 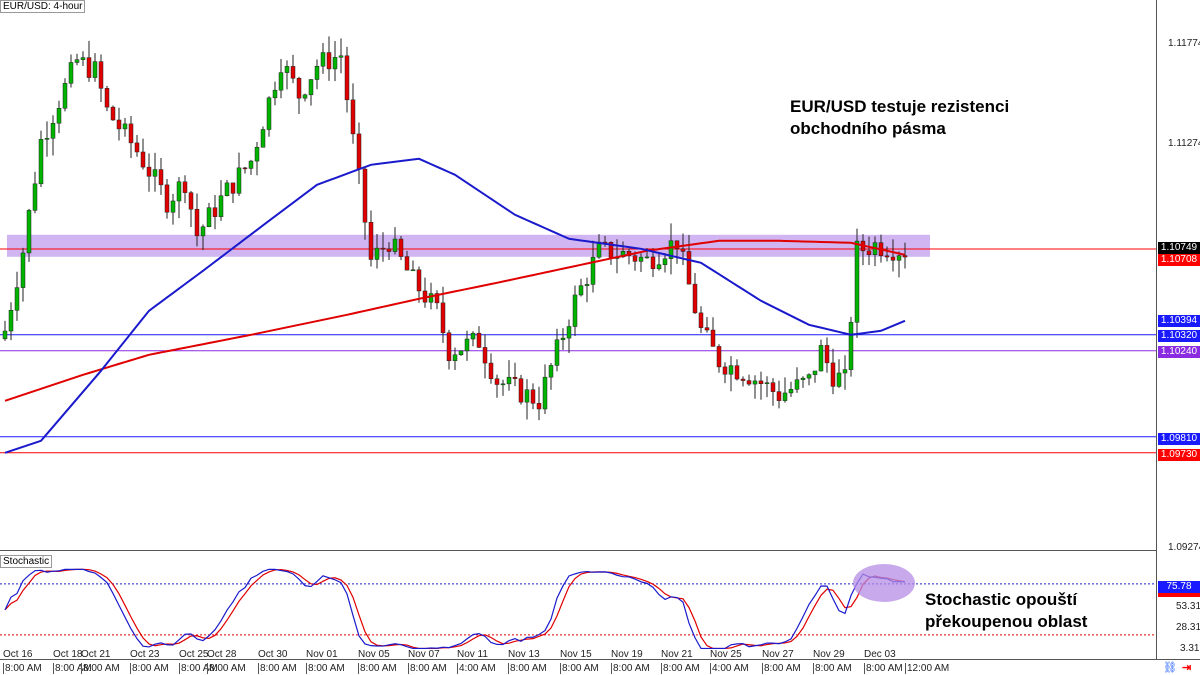 I want to click on date-label: Nov 19, so click(x=627, y=654).